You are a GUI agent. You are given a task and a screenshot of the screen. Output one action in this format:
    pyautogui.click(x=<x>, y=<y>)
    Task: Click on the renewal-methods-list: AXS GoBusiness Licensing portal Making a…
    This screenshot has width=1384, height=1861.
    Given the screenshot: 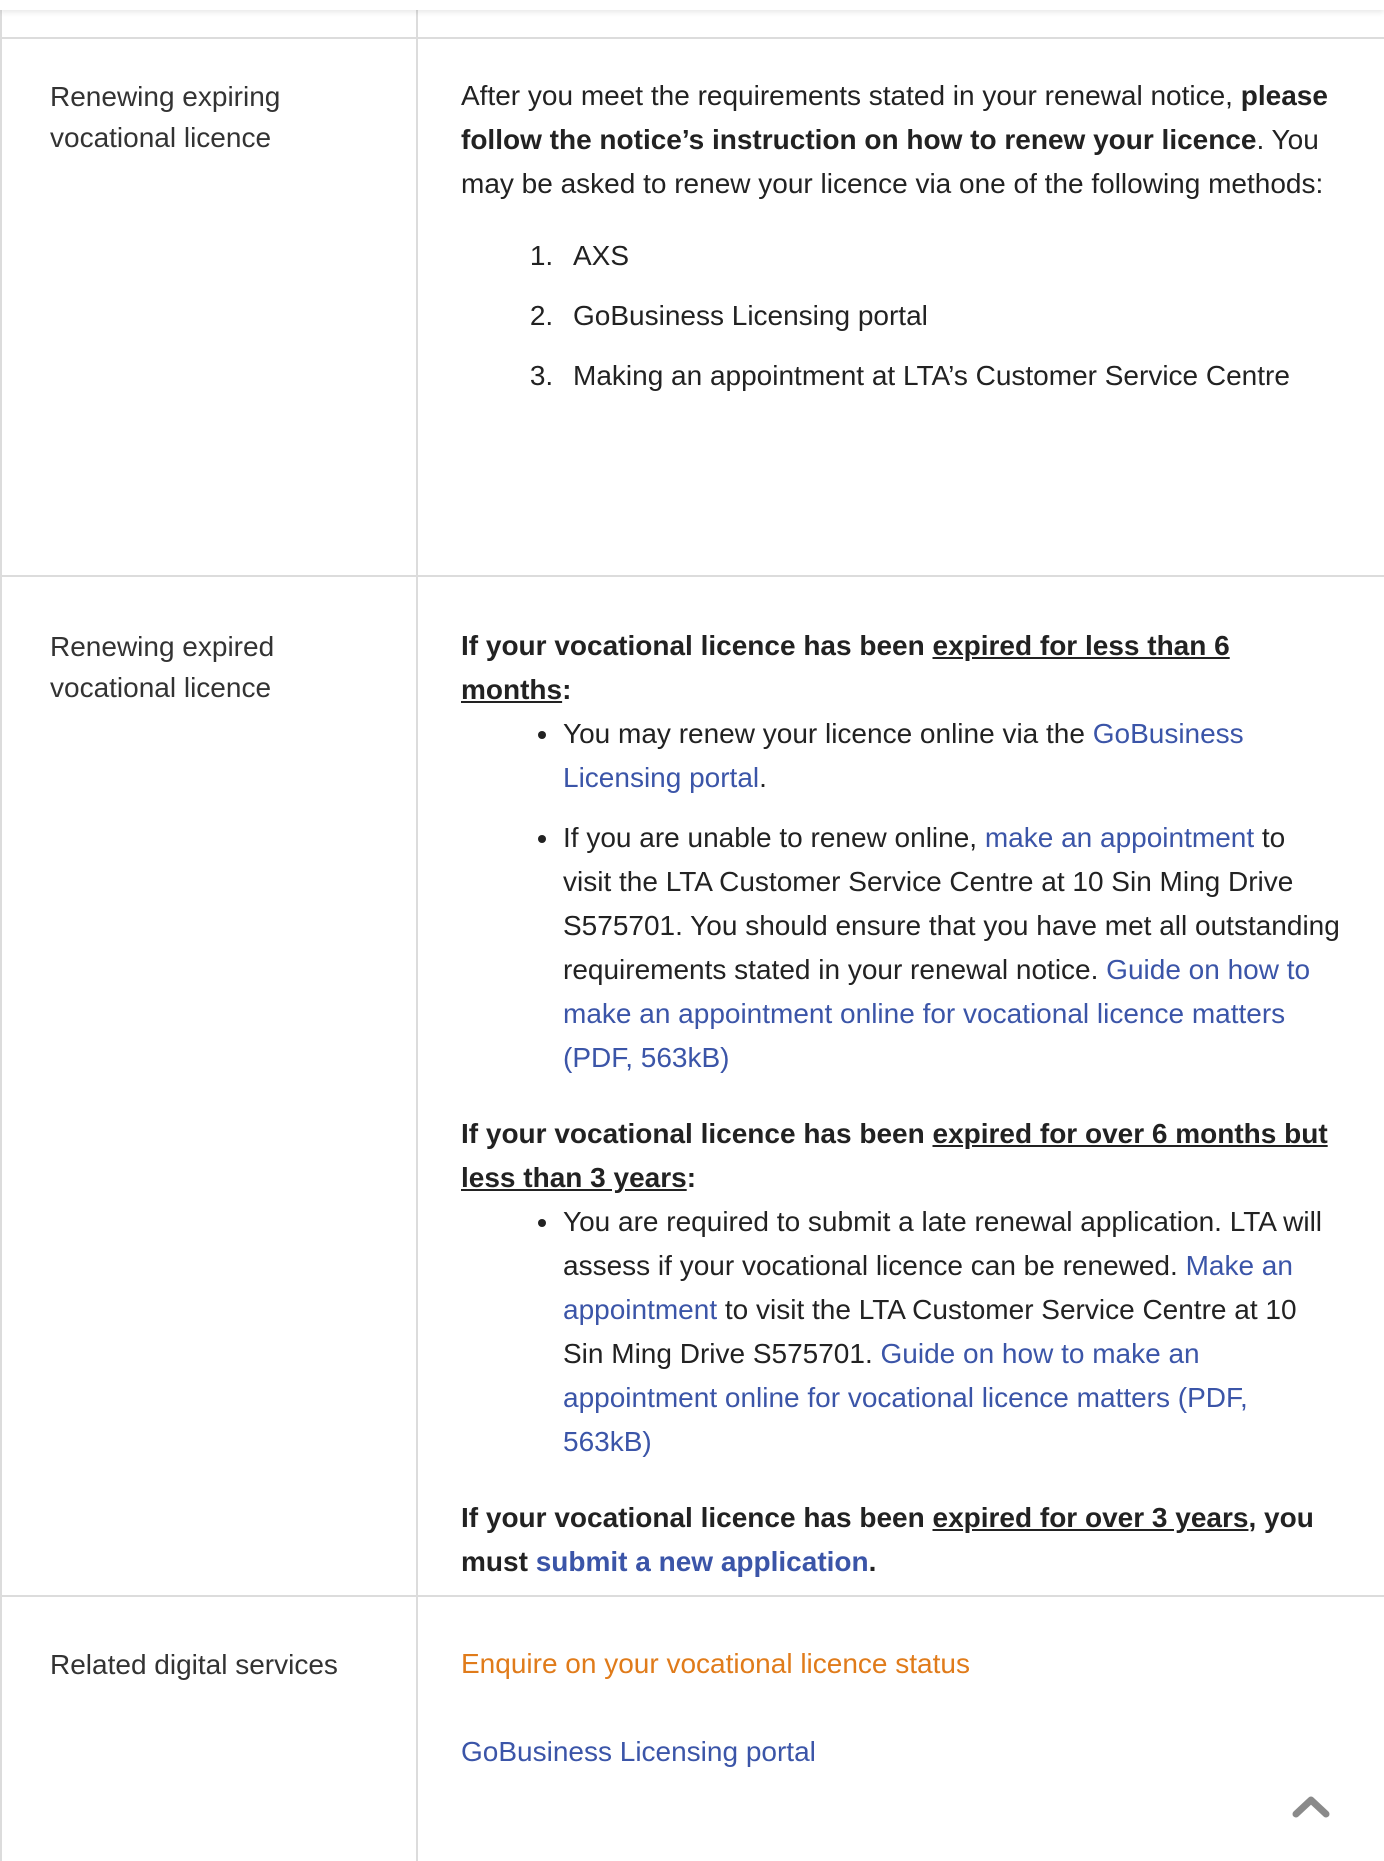 What is the action you would take?
    pyautogui.click(x=901, y=316)
    